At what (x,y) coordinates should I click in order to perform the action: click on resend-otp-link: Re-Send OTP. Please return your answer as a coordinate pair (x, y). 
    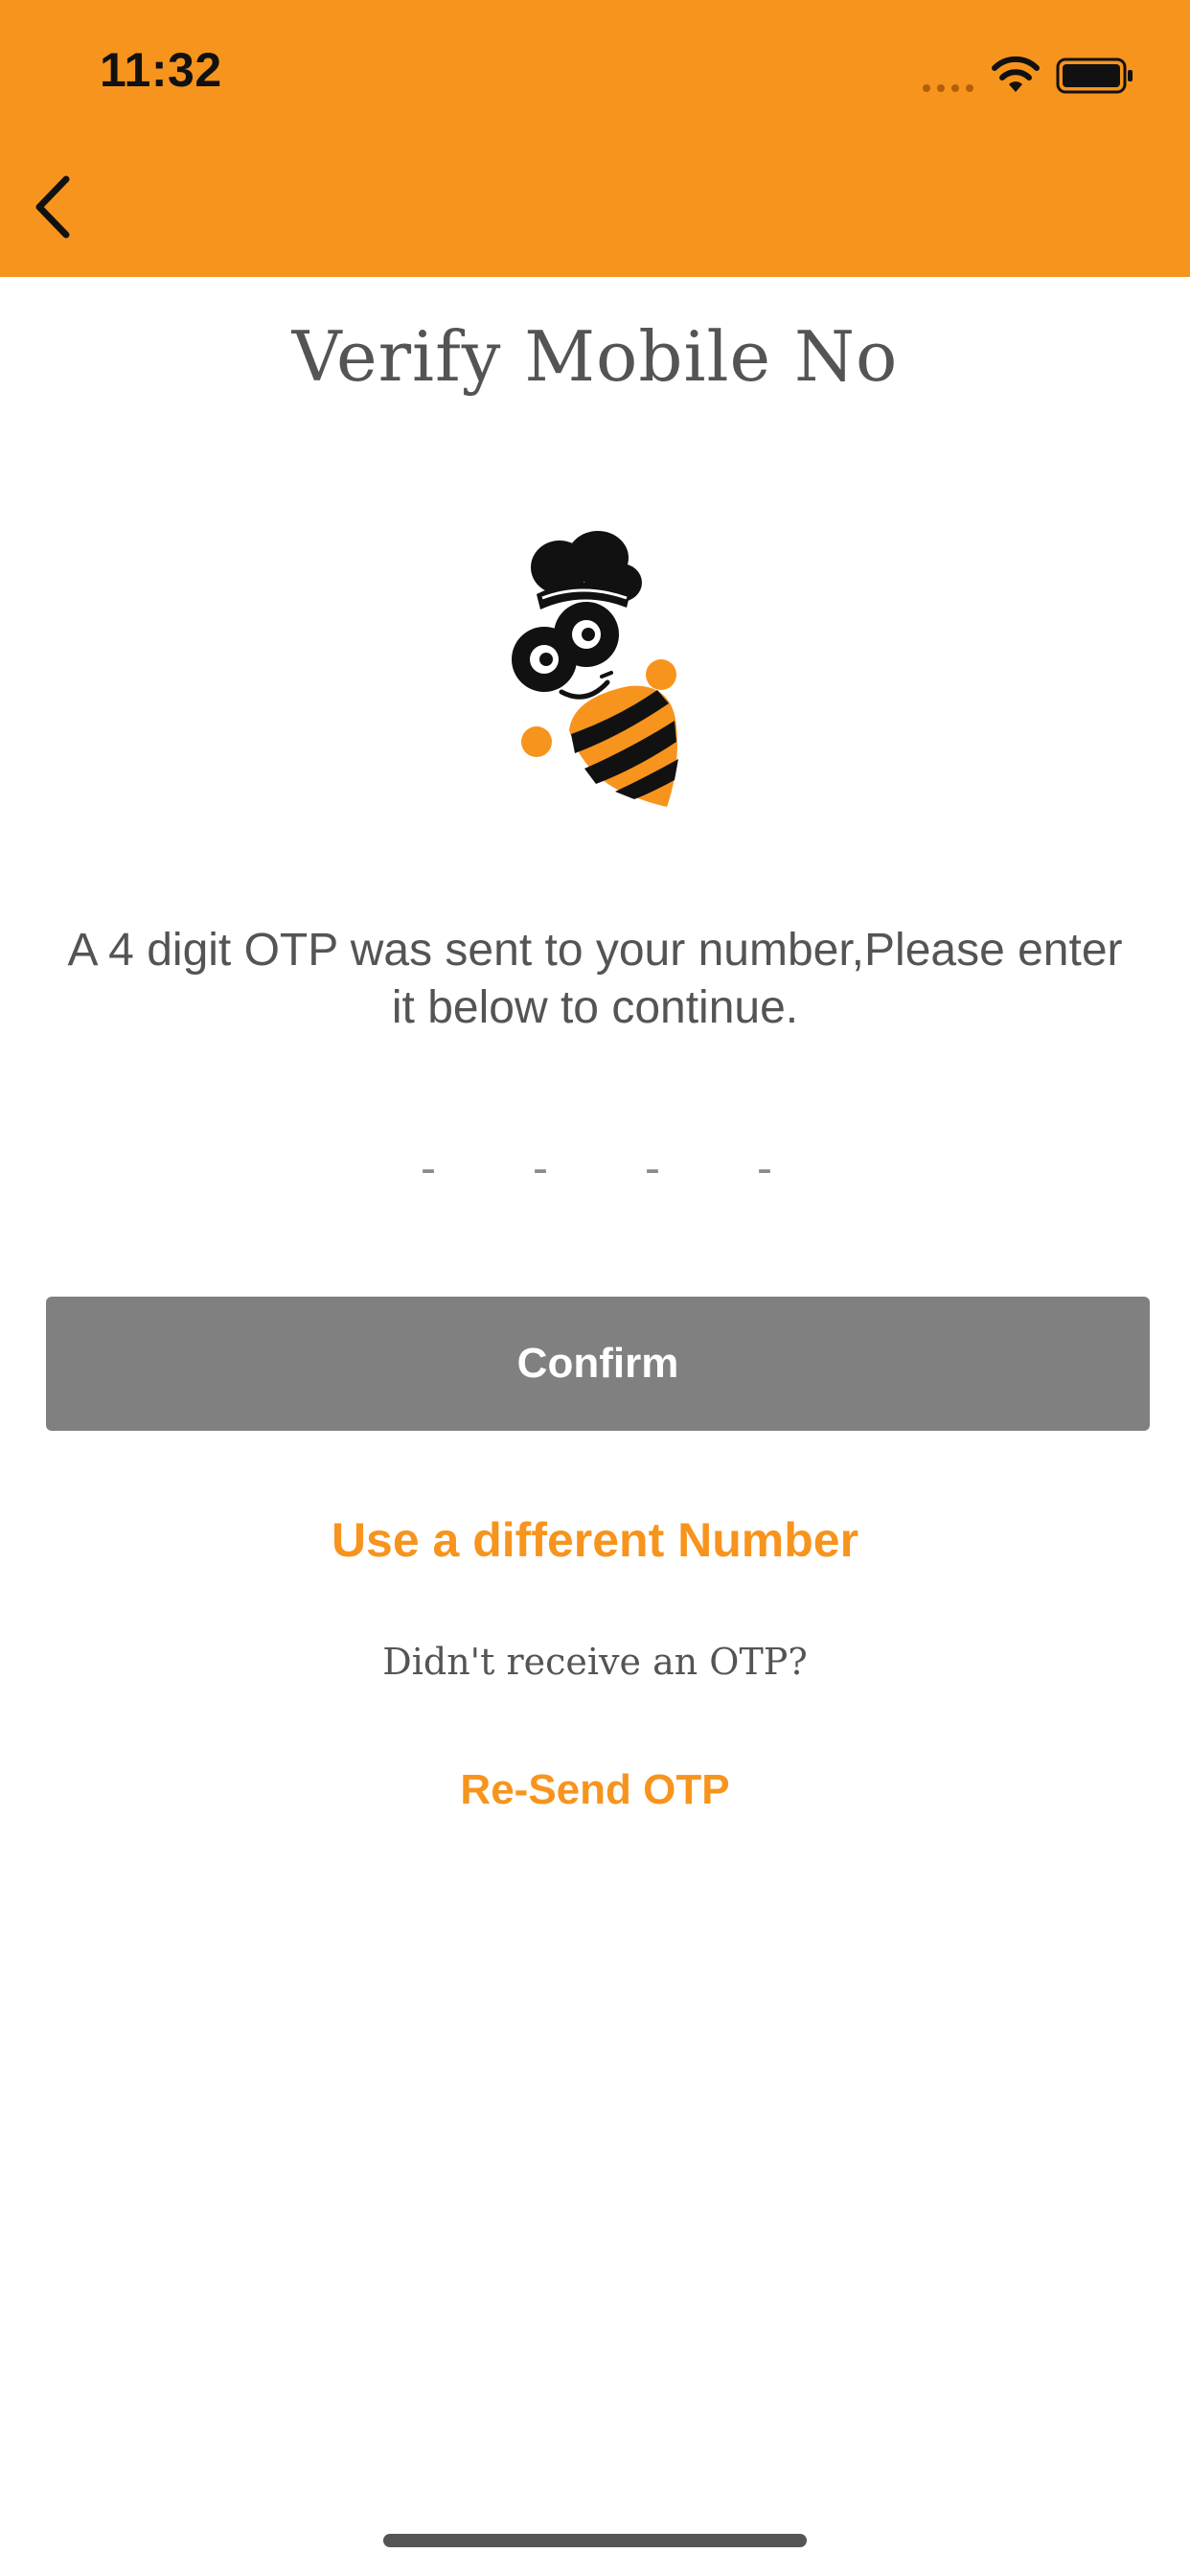
    Looking at the image, I should click on (595, 1790).